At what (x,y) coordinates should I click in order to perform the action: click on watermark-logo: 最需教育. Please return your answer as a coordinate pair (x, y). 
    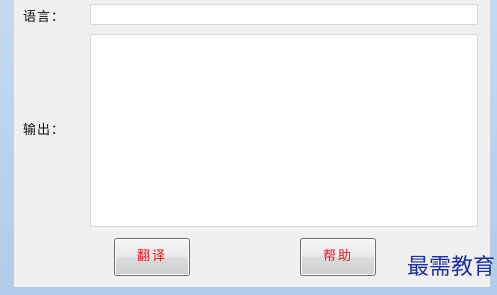
    Looking at the image, I should click on (450, 267).